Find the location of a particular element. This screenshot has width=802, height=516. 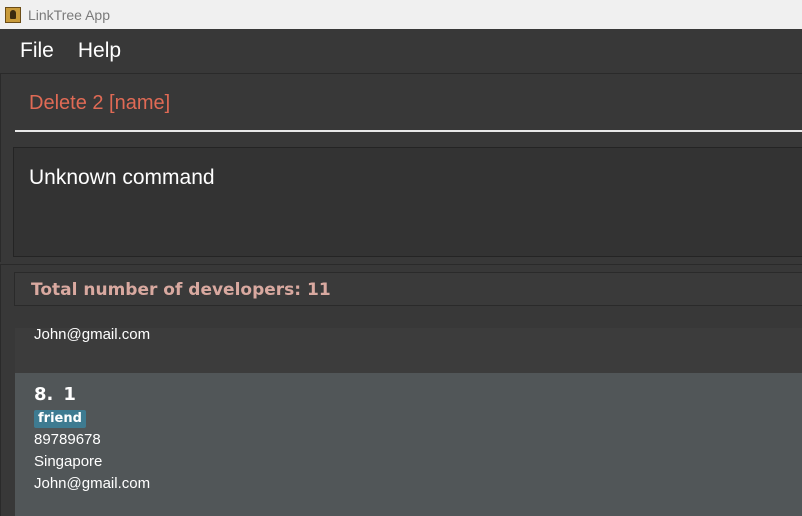

menu-bar: File Help is located at coordinates (401, 51).